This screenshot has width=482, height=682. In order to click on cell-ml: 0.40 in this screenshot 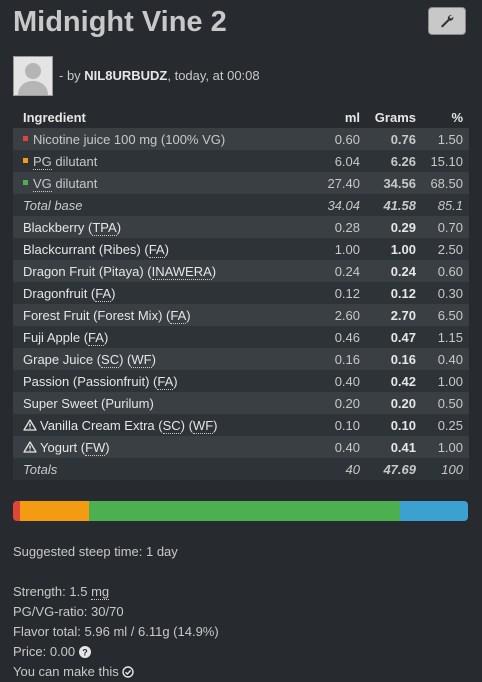, I will do `click(347, 381)`.